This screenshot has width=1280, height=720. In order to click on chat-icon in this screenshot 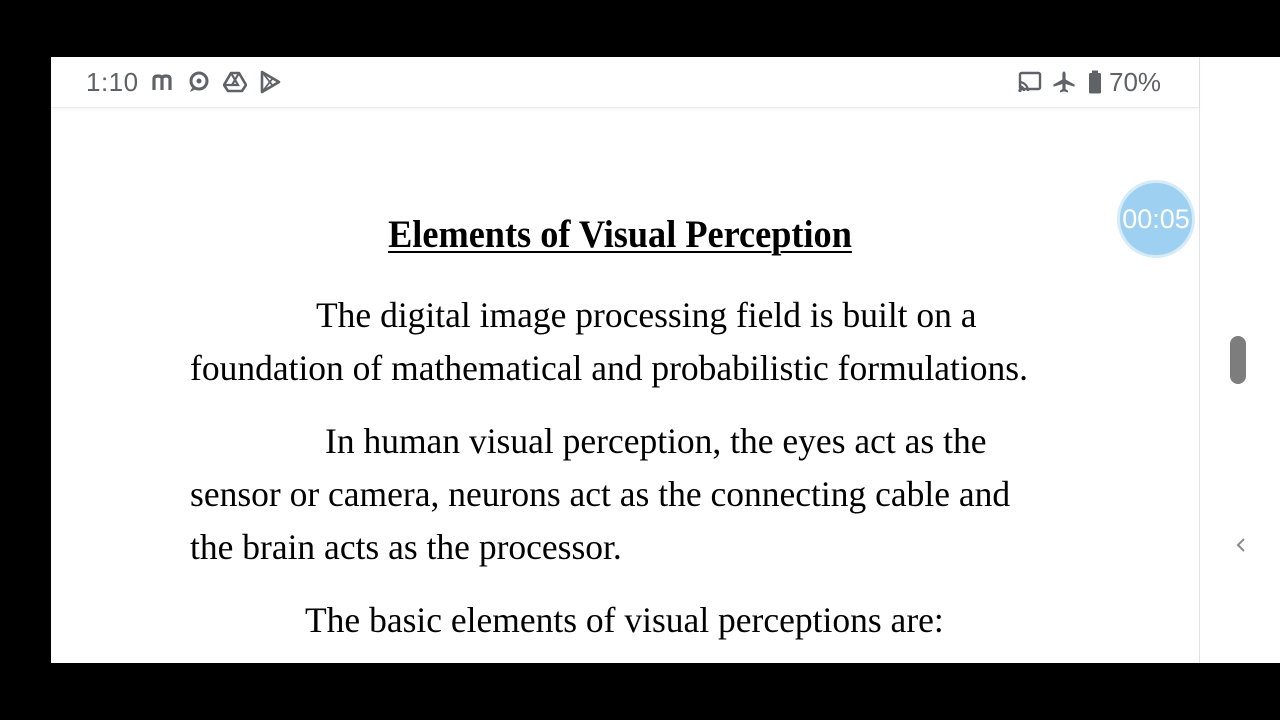, I will do `click(199, 81)`.